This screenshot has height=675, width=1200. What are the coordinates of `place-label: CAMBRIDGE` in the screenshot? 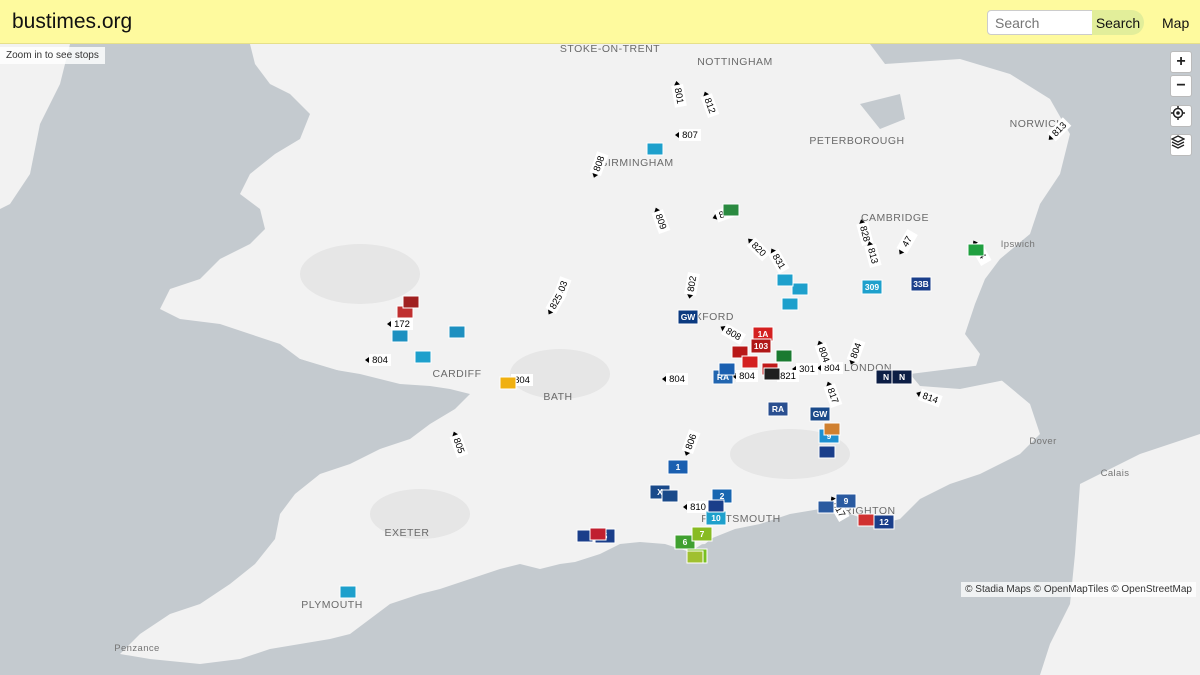 It's located at (895, 218).